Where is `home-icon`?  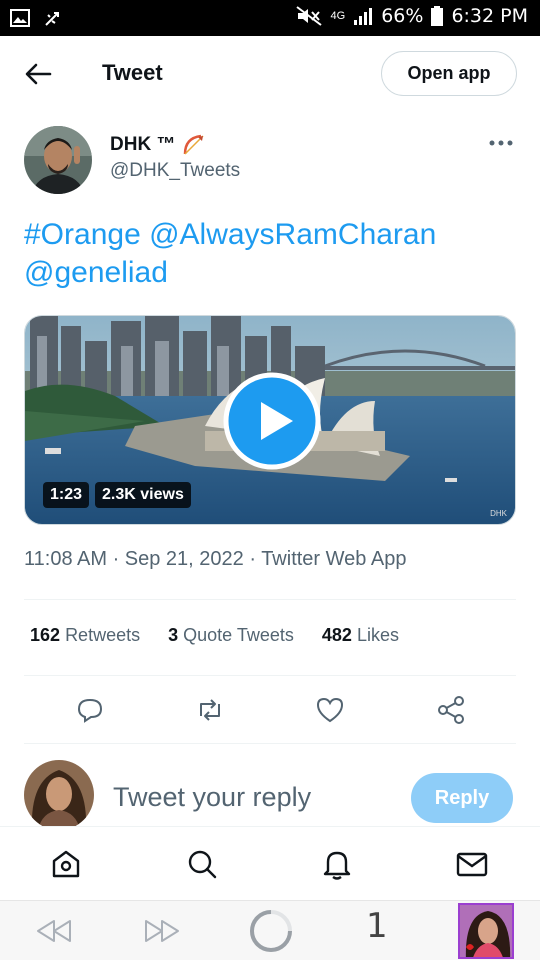 home-icon is located at coordinates (66, 864).